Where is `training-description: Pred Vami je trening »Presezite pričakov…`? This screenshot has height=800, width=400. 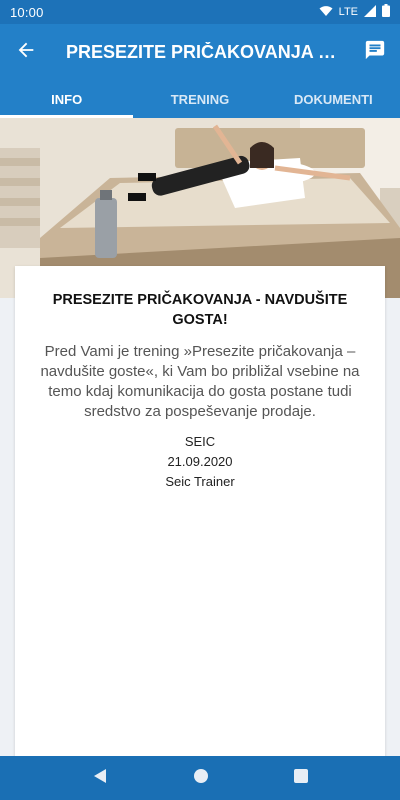
training-description: Pred Vami je trening »Presezite pričakov… is located at coordinates (200, 381).